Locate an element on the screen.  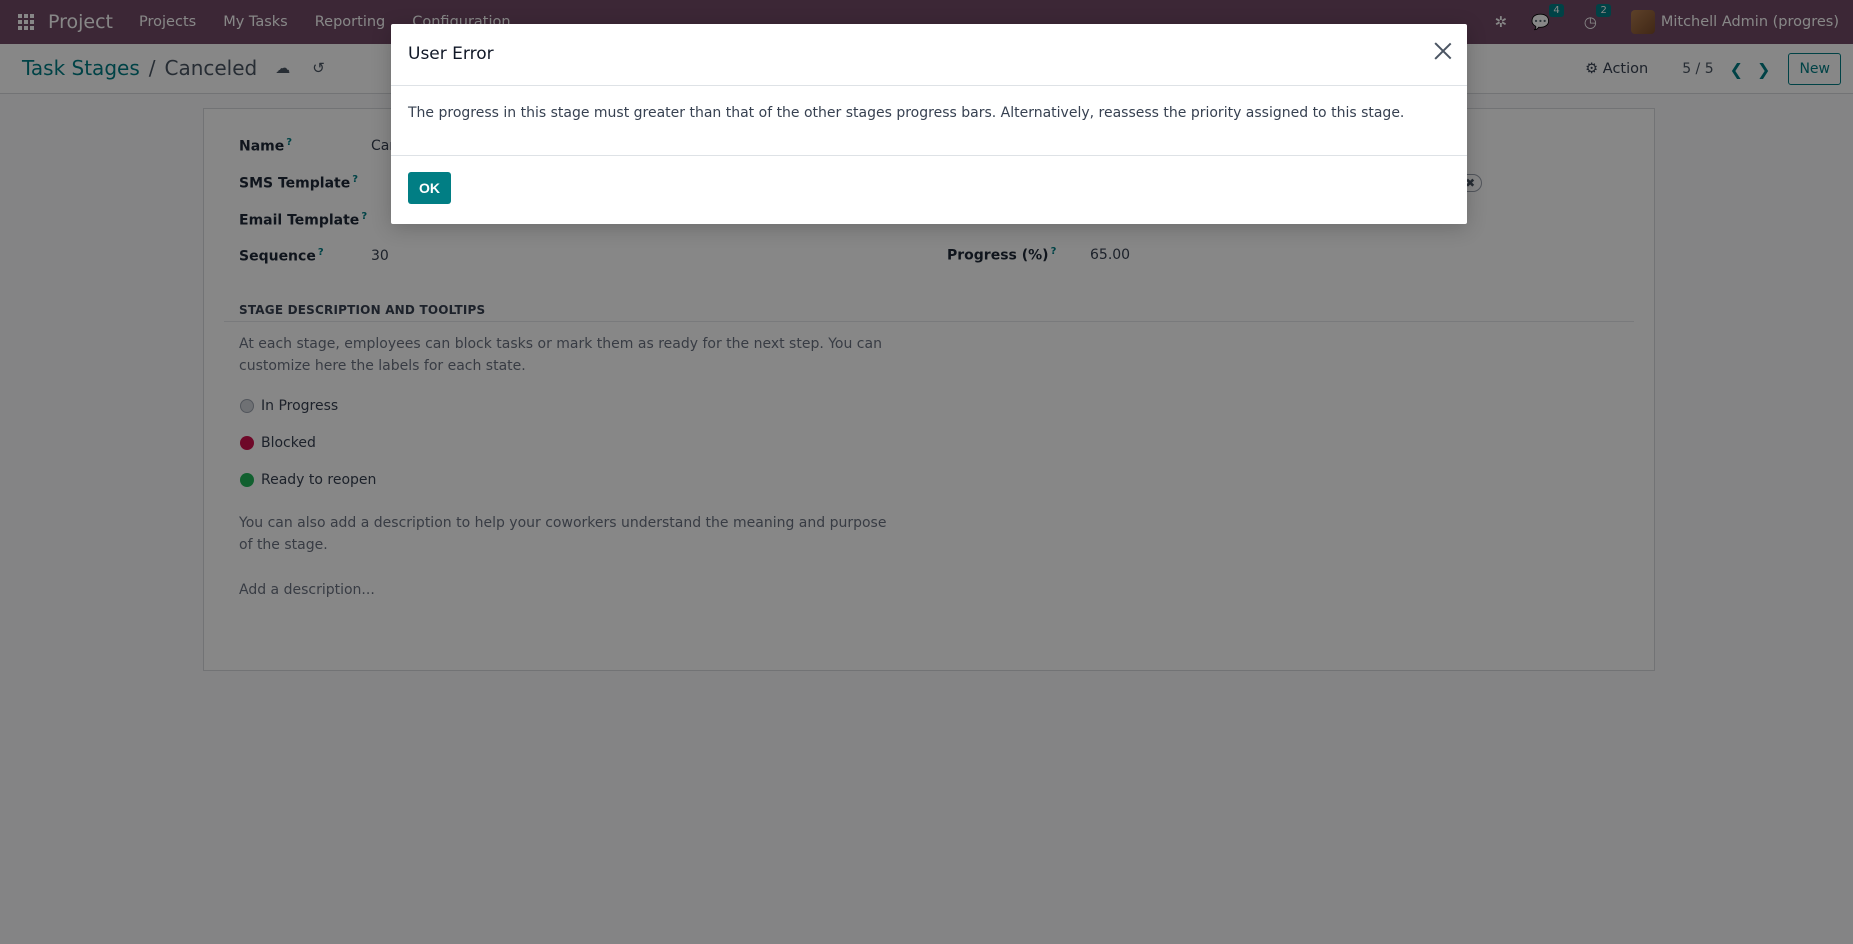
ok-button: OK is located at coordinates (429, 188).